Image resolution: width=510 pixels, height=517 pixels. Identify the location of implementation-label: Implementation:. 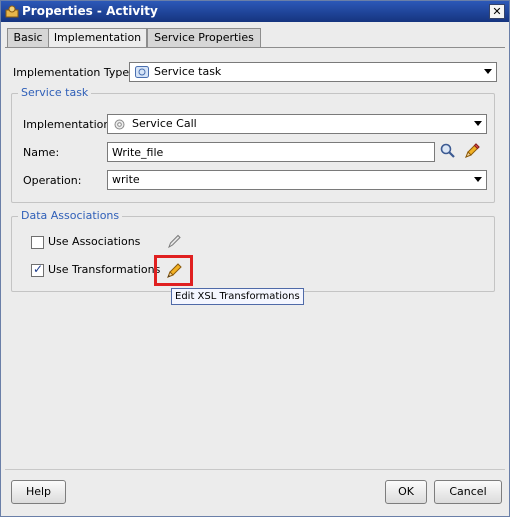
(69, 124).